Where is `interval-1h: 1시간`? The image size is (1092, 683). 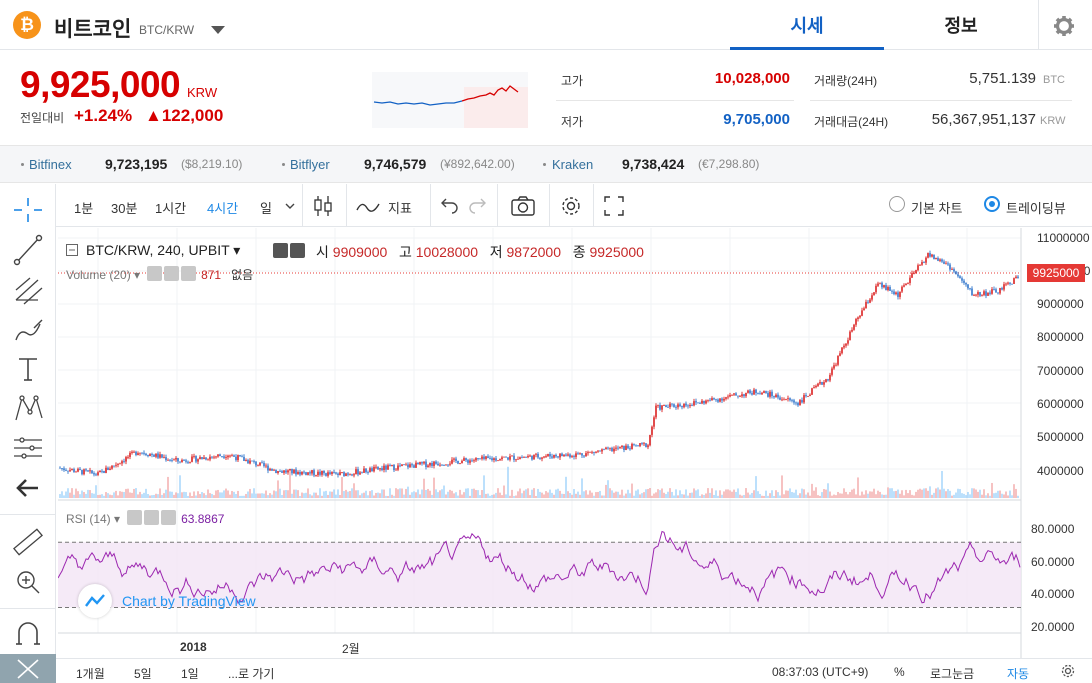 interval-1h: 1시간 is located at coordinates (170, 207).